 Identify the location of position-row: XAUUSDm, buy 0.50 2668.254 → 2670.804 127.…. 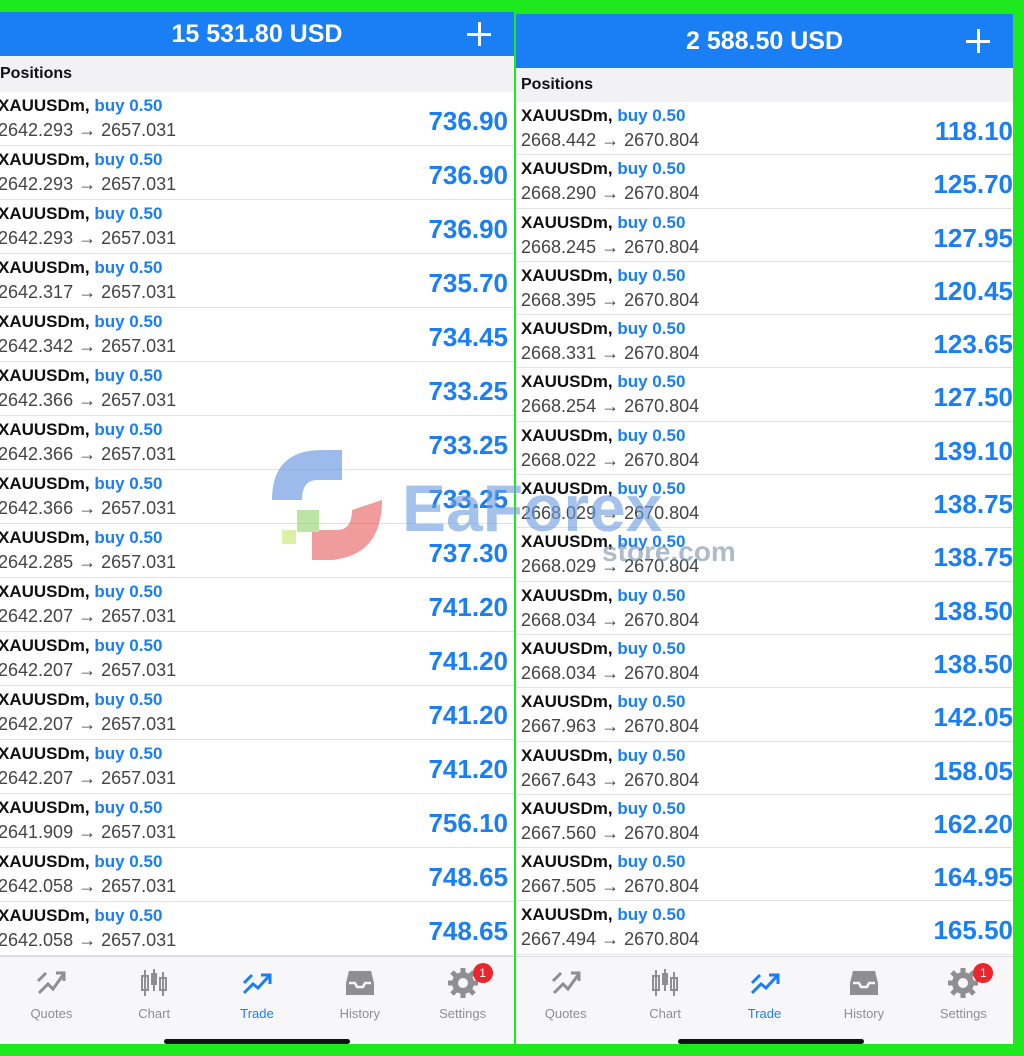
(764, 395).